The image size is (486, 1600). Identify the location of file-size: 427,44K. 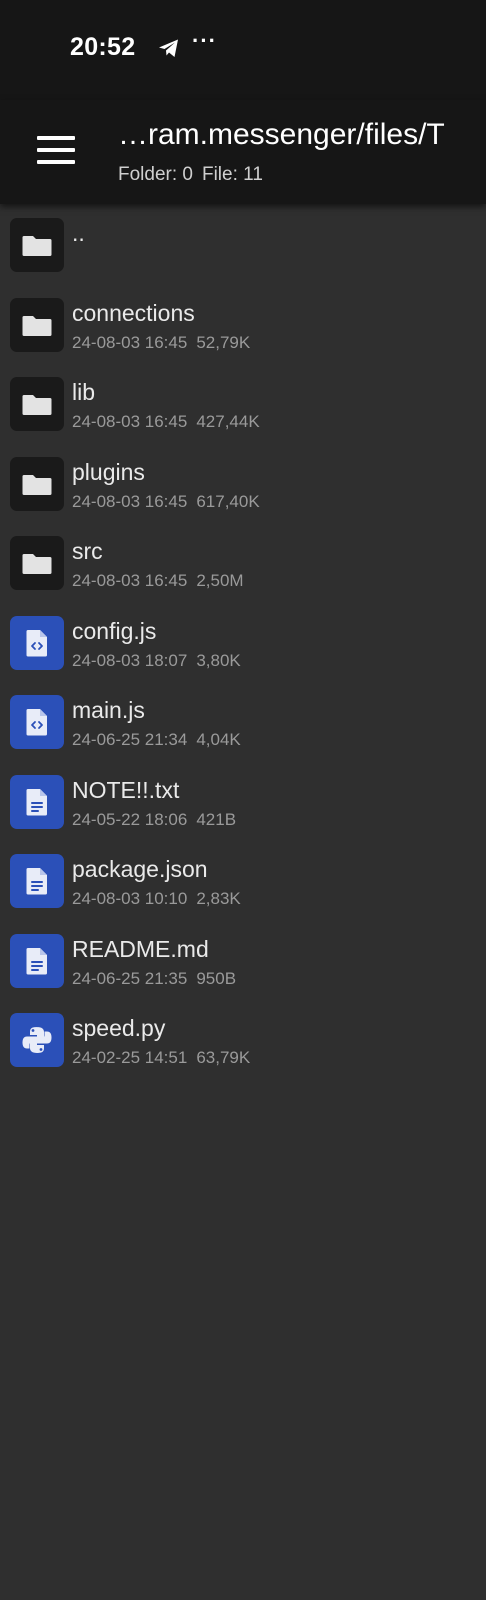
(228, 421).